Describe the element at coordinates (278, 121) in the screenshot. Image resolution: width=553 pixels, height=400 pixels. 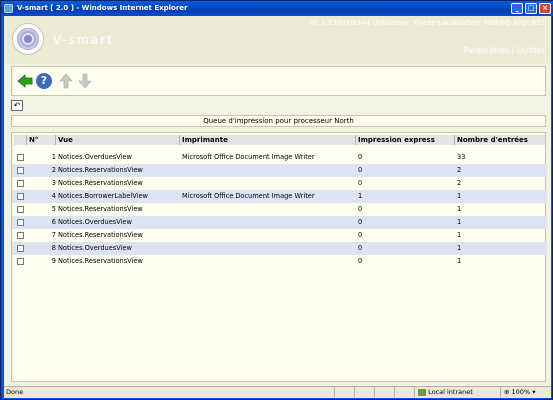
I see `panel-title: Queue d'impression pour processeur North` at that location.